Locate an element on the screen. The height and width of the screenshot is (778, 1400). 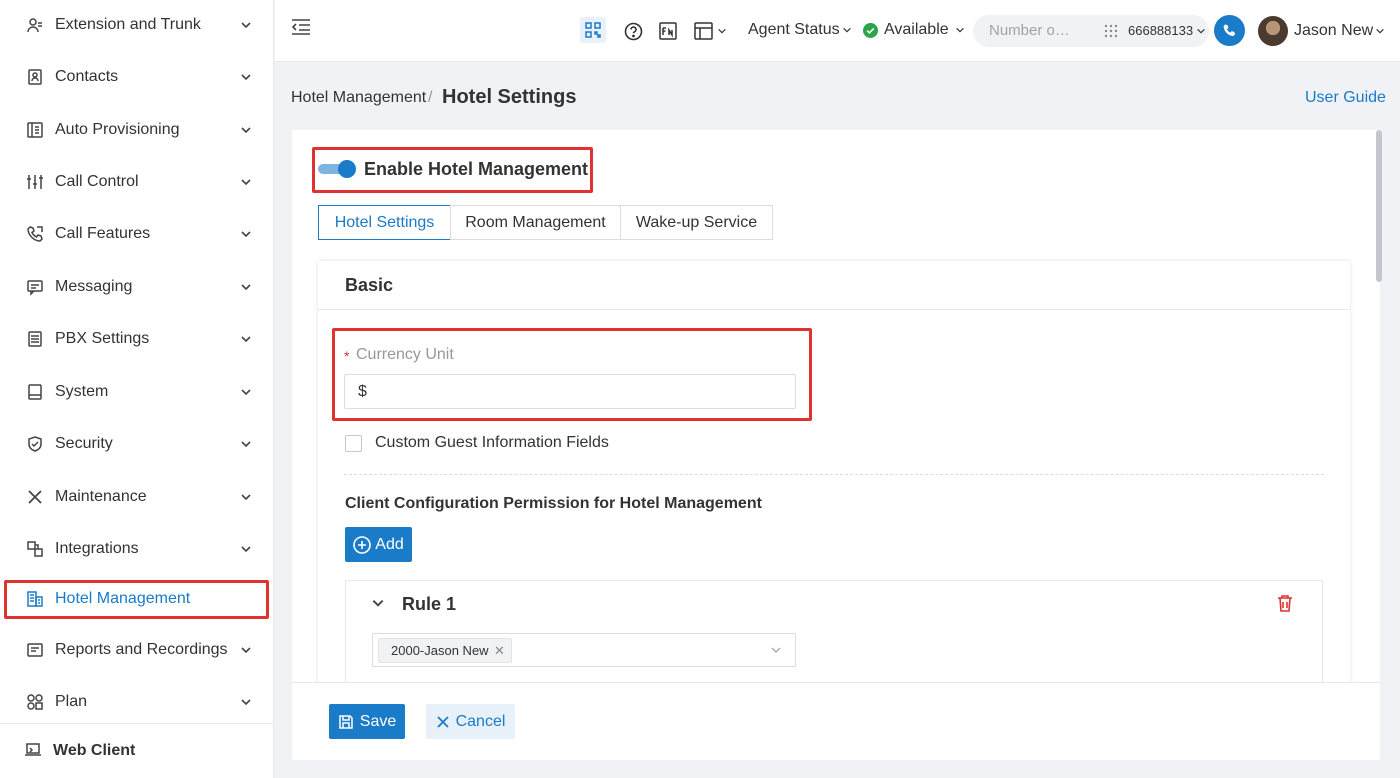
hotel-icon is located at coordinates (35, 599).